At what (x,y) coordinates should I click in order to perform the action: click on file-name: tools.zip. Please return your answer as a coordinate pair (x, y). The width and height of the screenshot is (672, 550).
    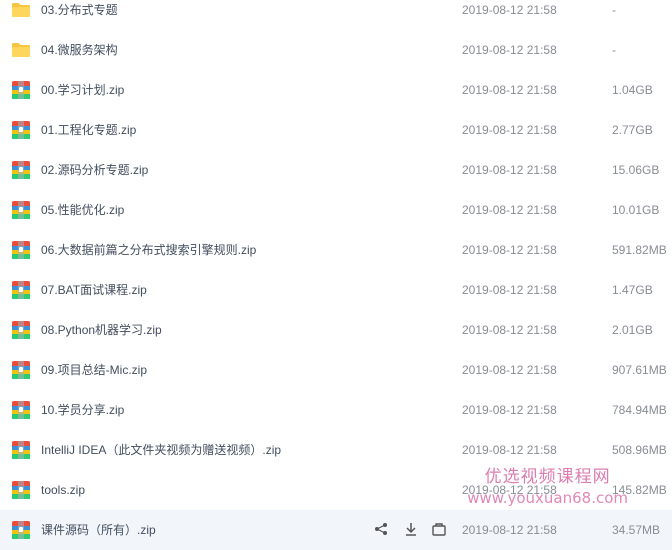
    Looking at the image, I should click on (63, 490).